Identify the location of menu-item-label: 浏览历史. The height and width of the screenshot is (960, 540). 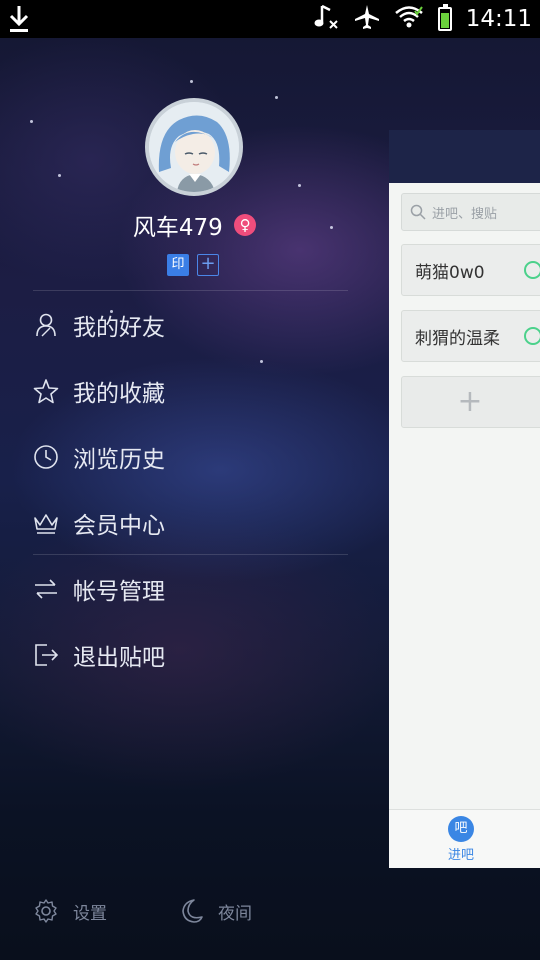
(119, 460).